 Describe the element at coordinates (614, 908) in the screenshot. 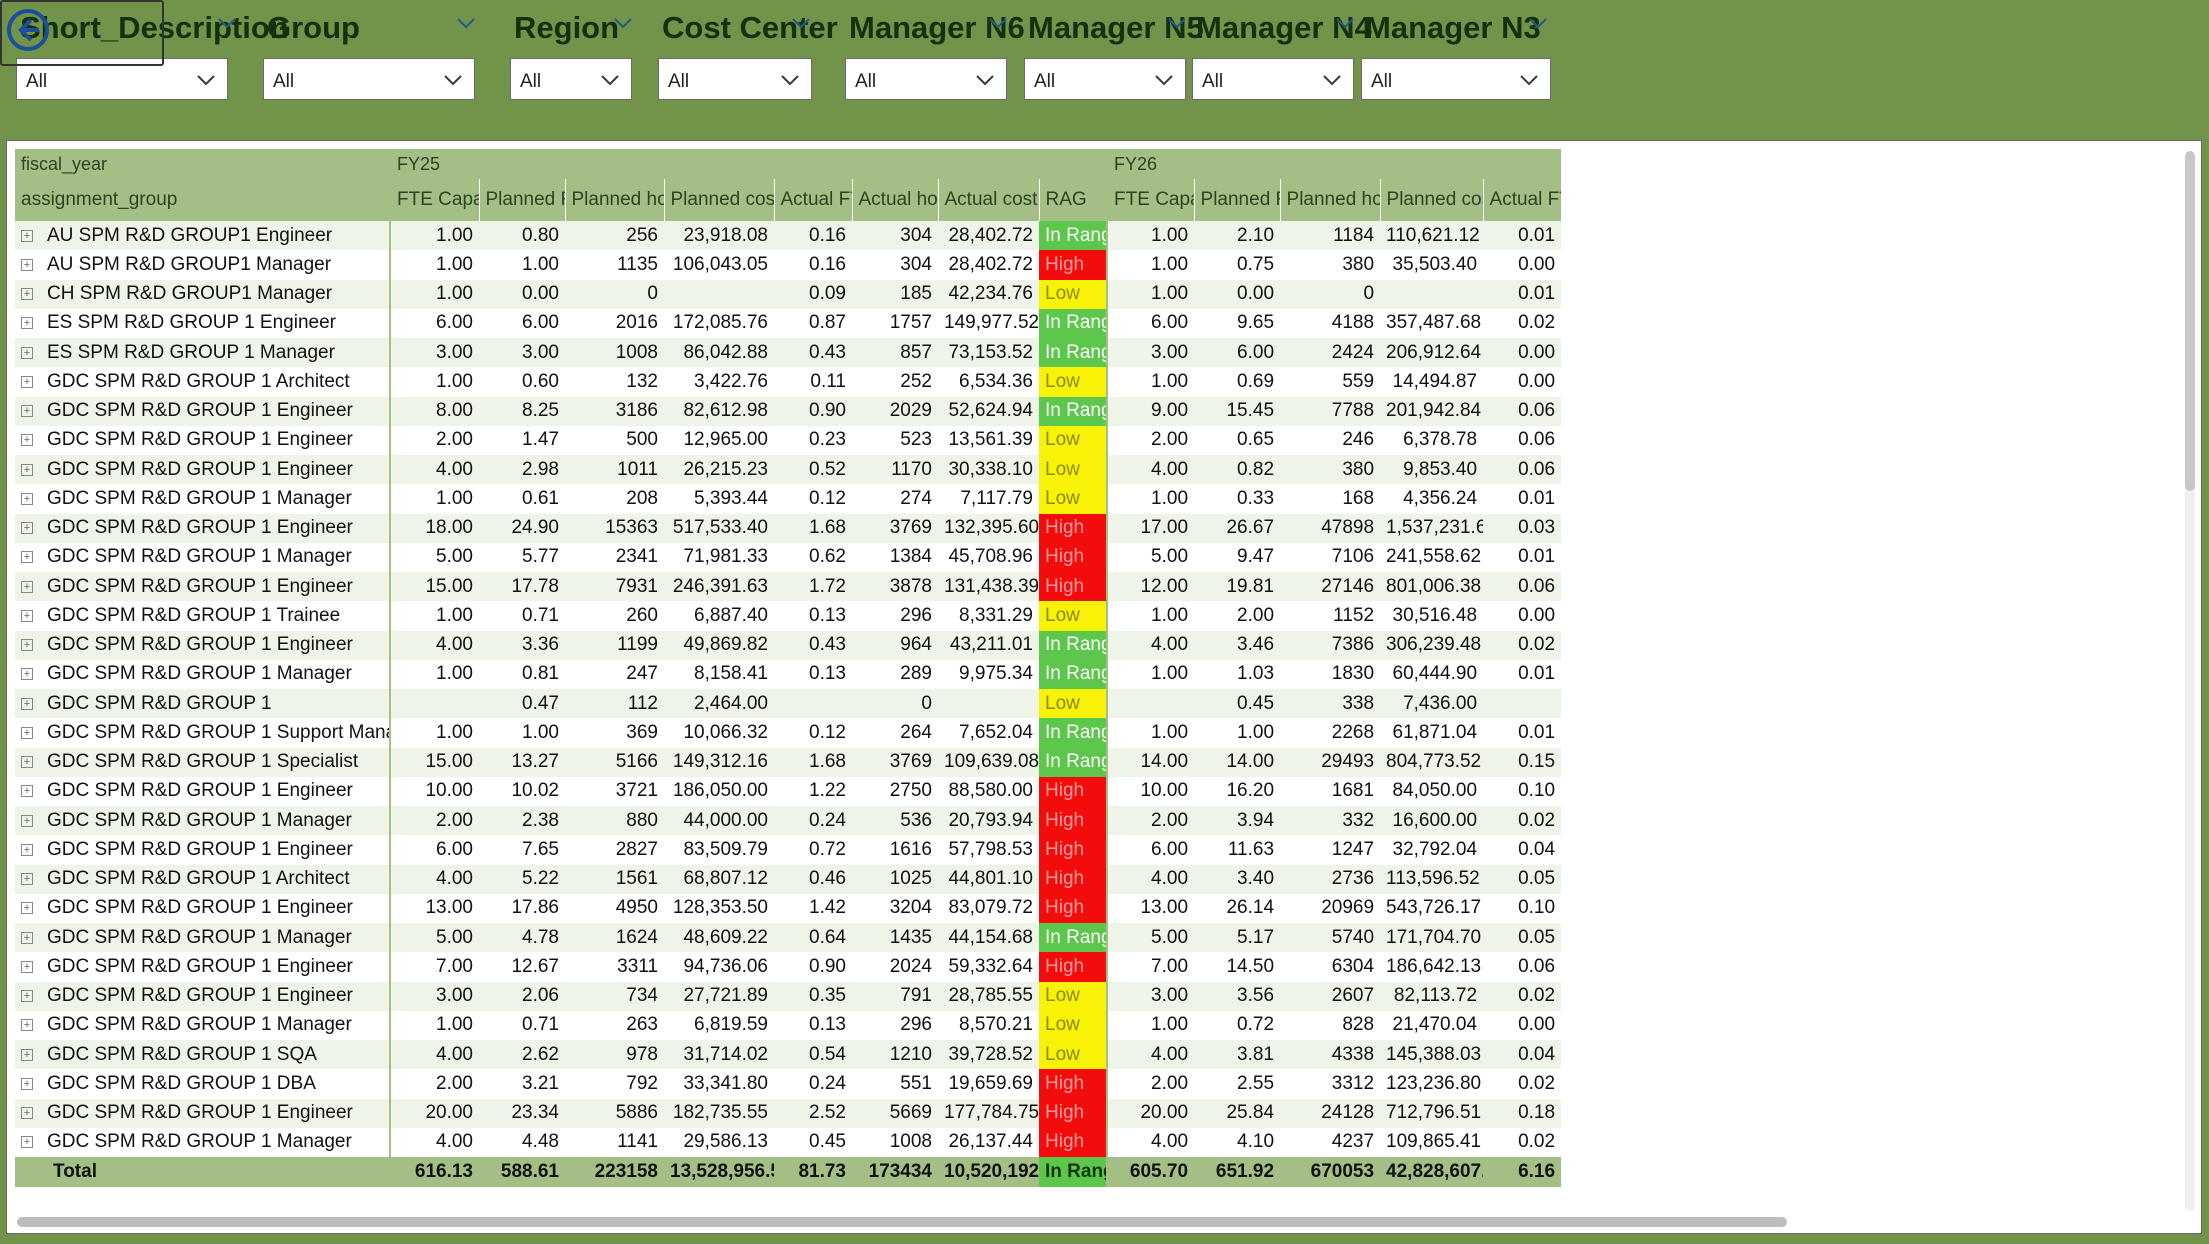

I see `value-cell: 4950` at that location.